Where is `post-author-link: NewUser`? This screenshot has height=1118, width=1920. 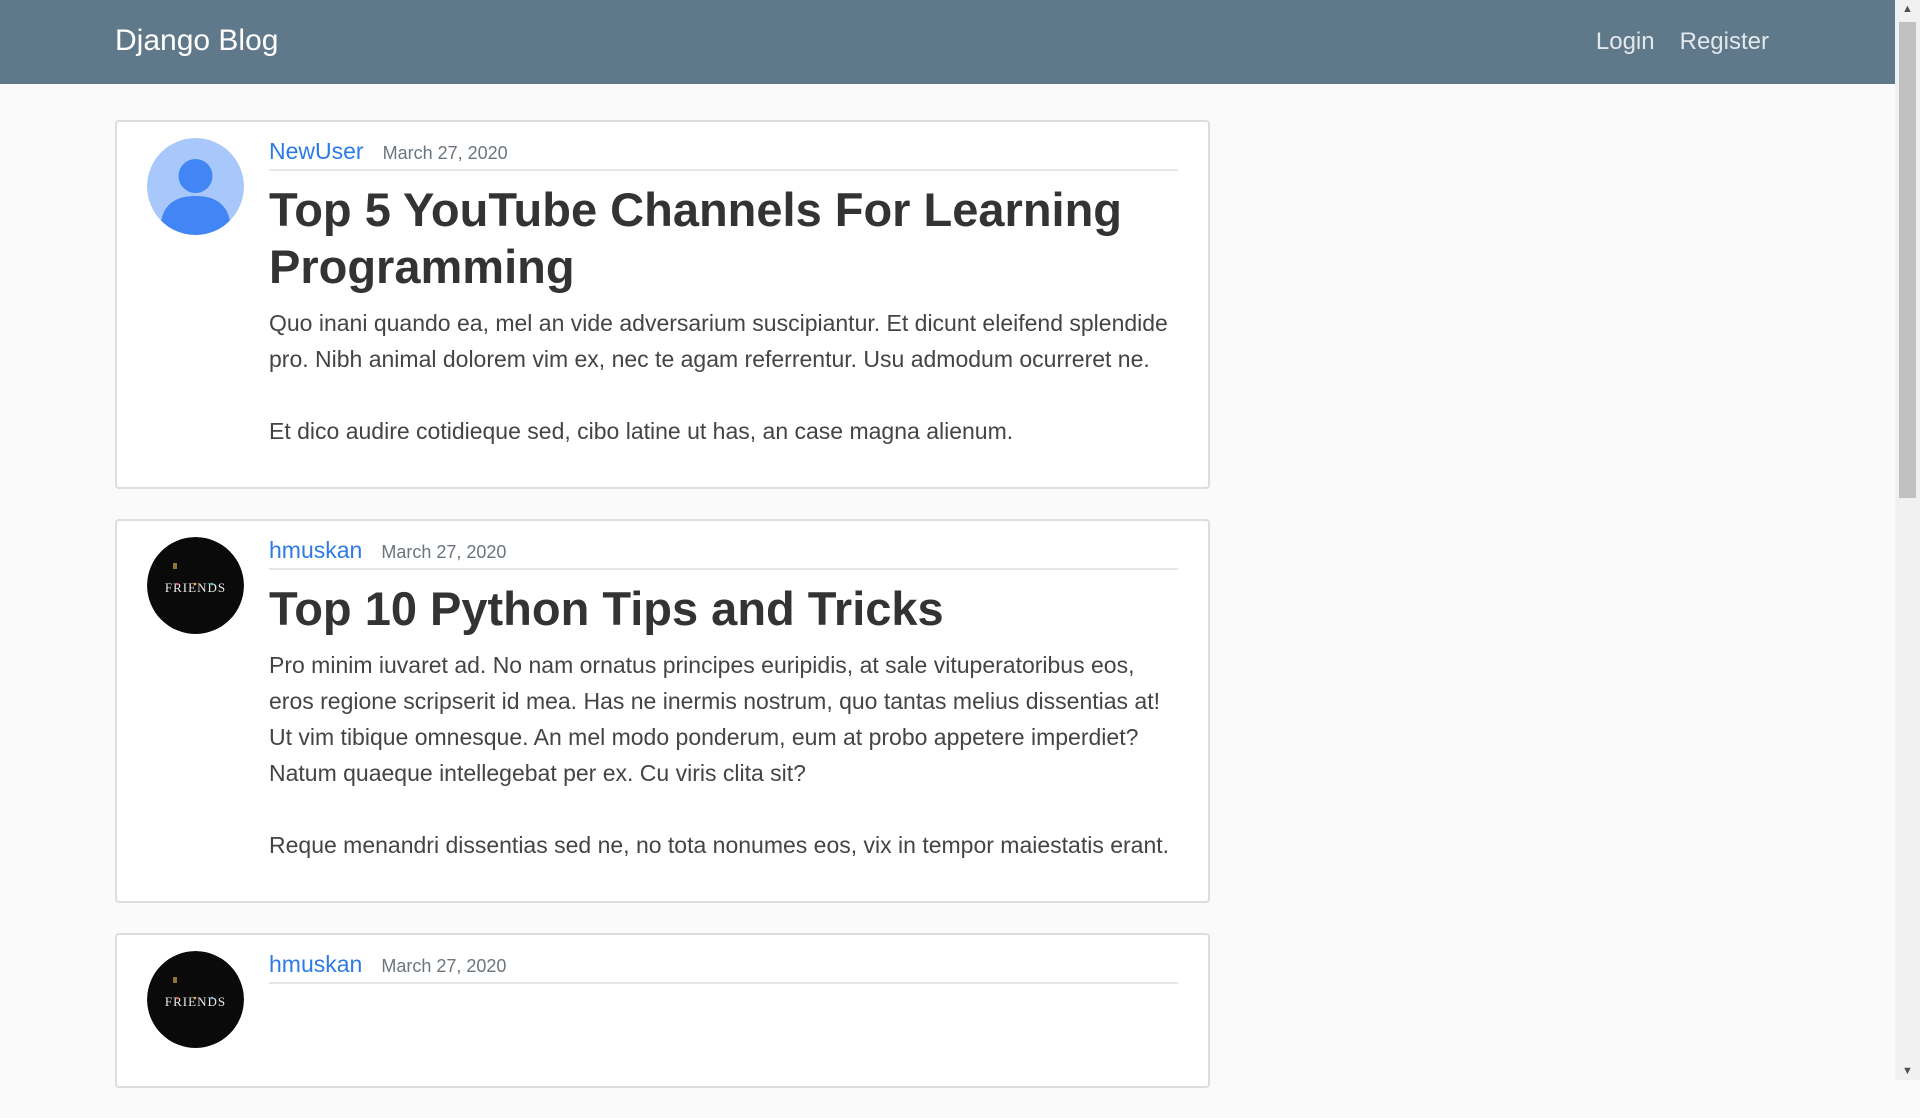 post-author-link: NewUser is located at coordinates (316, 151).